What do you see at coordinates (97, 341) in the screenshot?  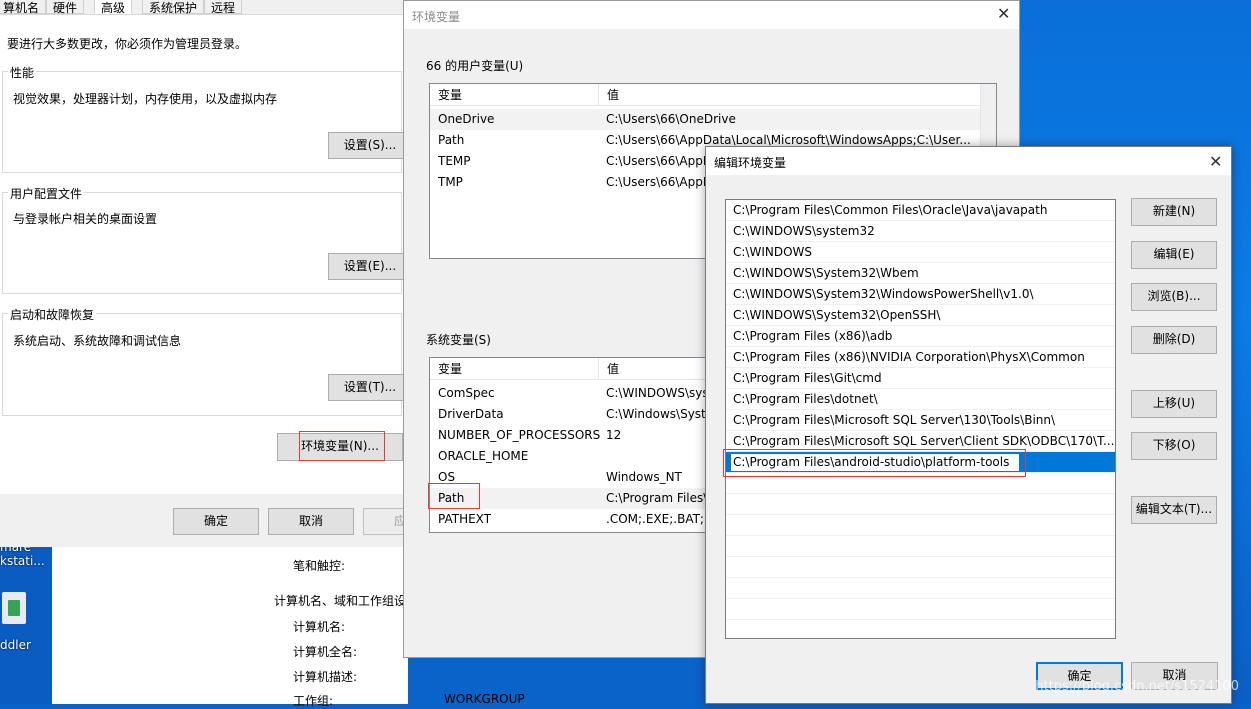 I see `startup-desc: 系统启动、系统故障和调试信息` at bounding box center [97, 341].